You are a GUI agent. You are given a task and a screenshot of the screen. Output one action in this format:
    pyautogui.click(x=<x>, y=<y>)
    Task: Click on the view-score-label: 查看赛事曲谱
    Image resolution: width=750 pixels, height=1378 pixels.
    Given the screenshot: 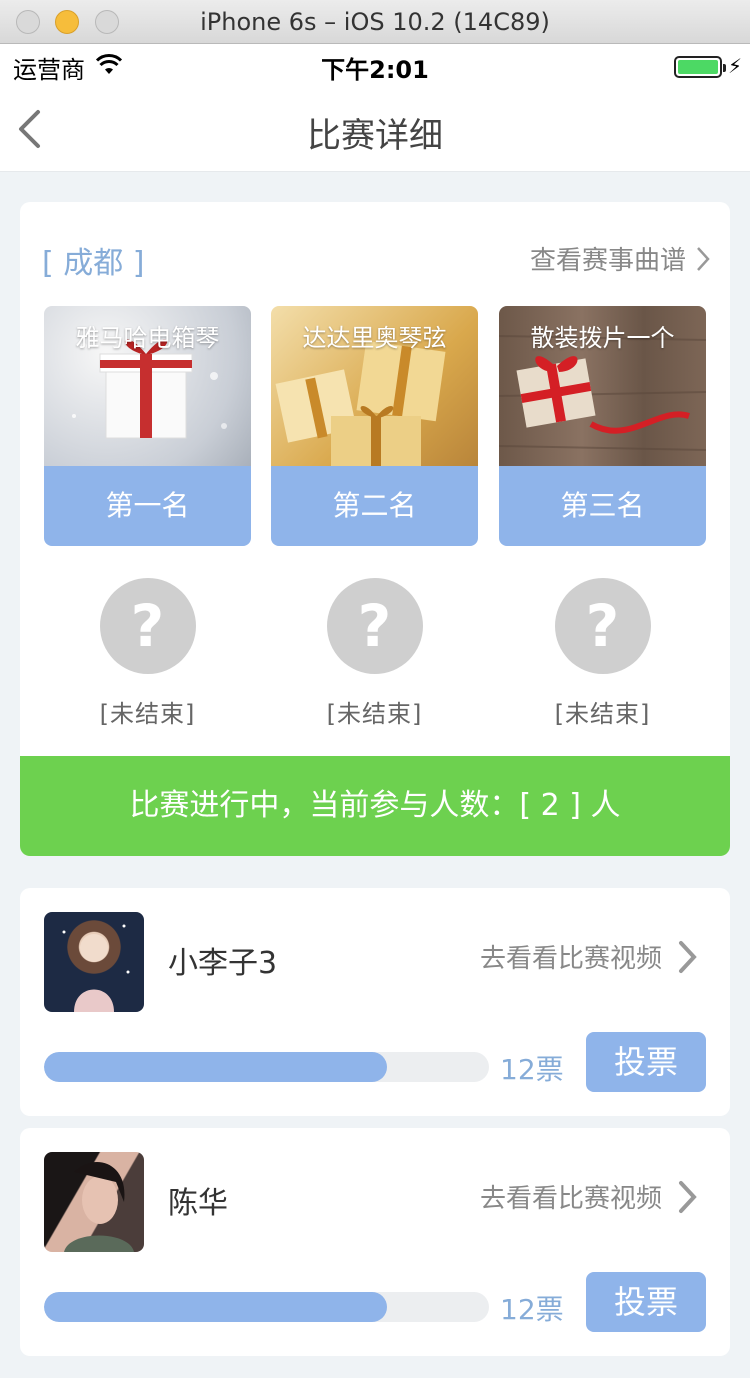 What is the action you would take?
    pyautogui.click(x=607, y=261)
    